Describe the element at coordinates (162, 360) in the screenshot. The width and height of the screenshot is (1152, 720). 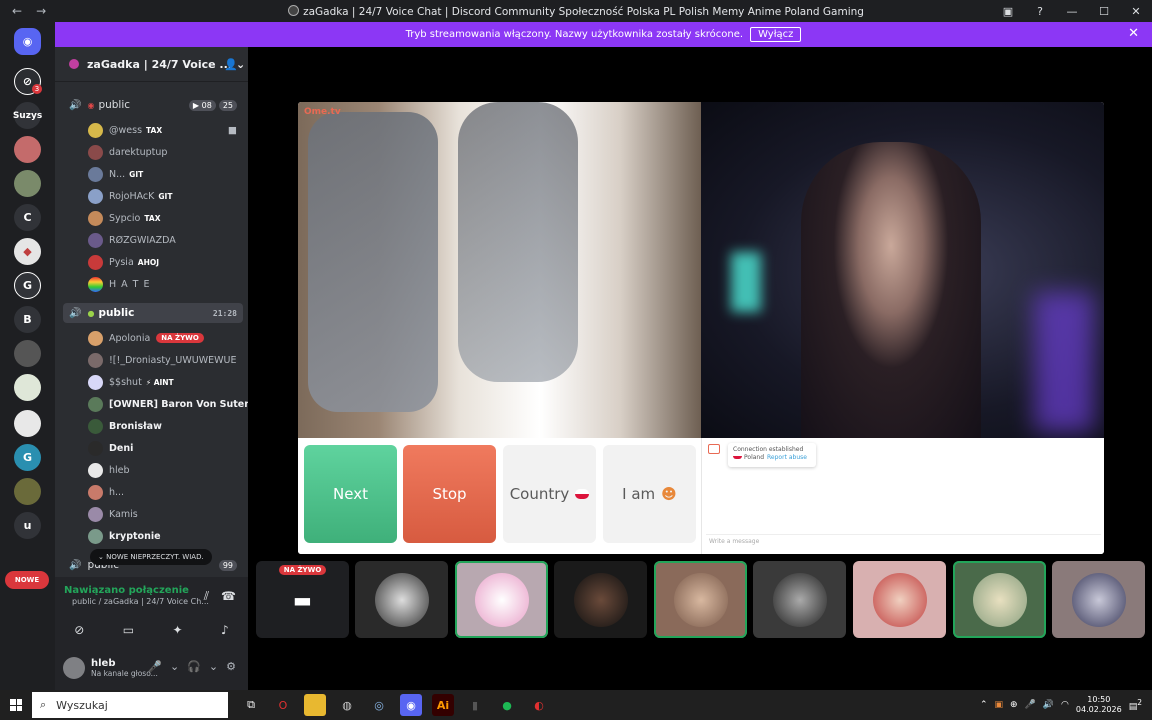
I see `voice-member: ![!_Droniasty_UWUWEWUE` at that location.